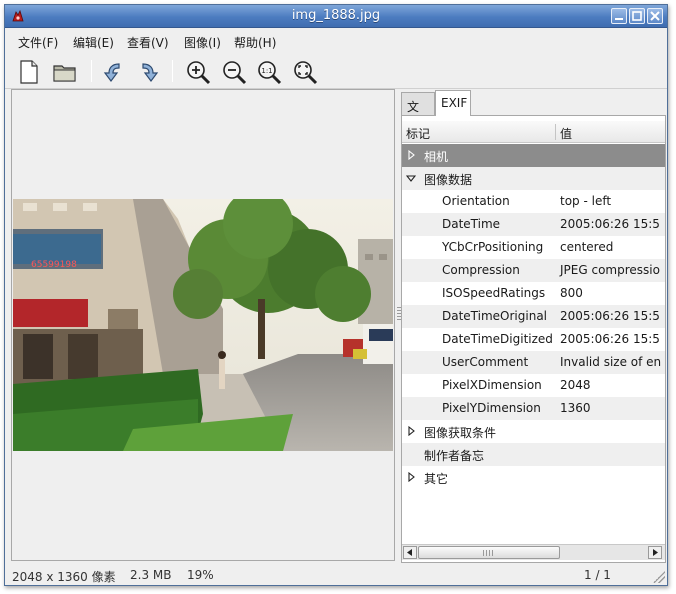  What do you see at coordinates (336, 41) in the screenshot?
I see `menu-bar: 文件(F) 编辑(E) 查看(V) 图像(I) 帮助(H)` at bounding box center [336, 41].